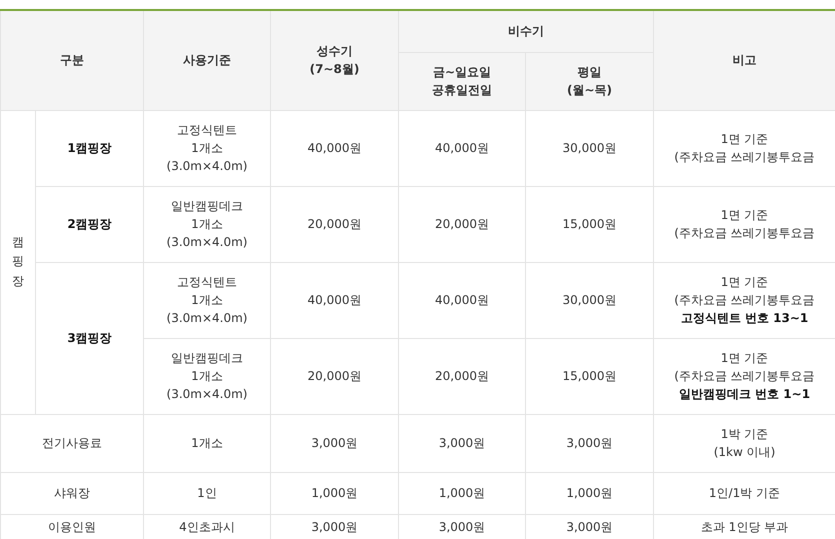 The image size is (835, 539). Describe the element at coordinates (744, 60) in the screenshot. I see `column-header: 비고` at that location.